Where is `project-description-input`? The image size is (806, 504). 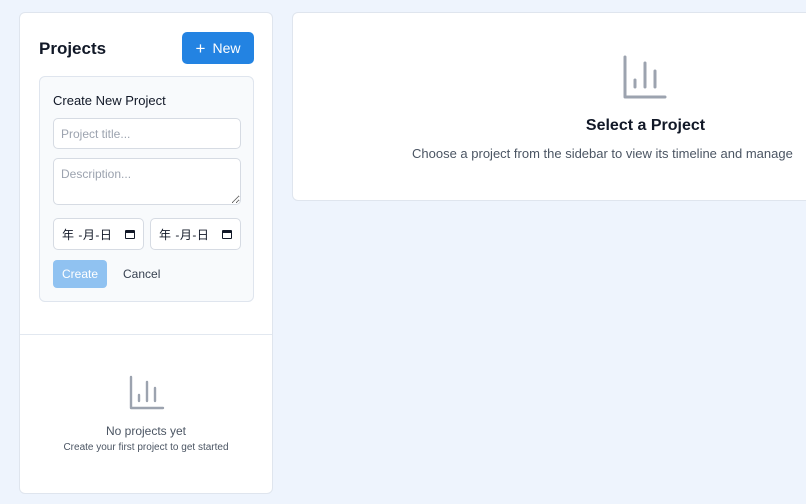
project-description-input is located at coordinates (147, 181).